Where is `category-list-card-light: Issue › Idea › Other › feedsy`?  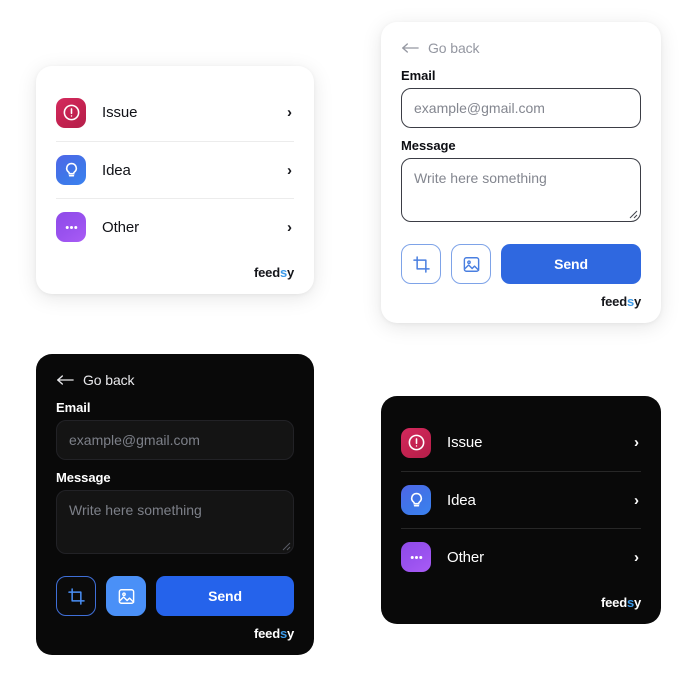 category-list-card-light: Issue › Idea › Other › feedsy is located at coordinates (175, 180).